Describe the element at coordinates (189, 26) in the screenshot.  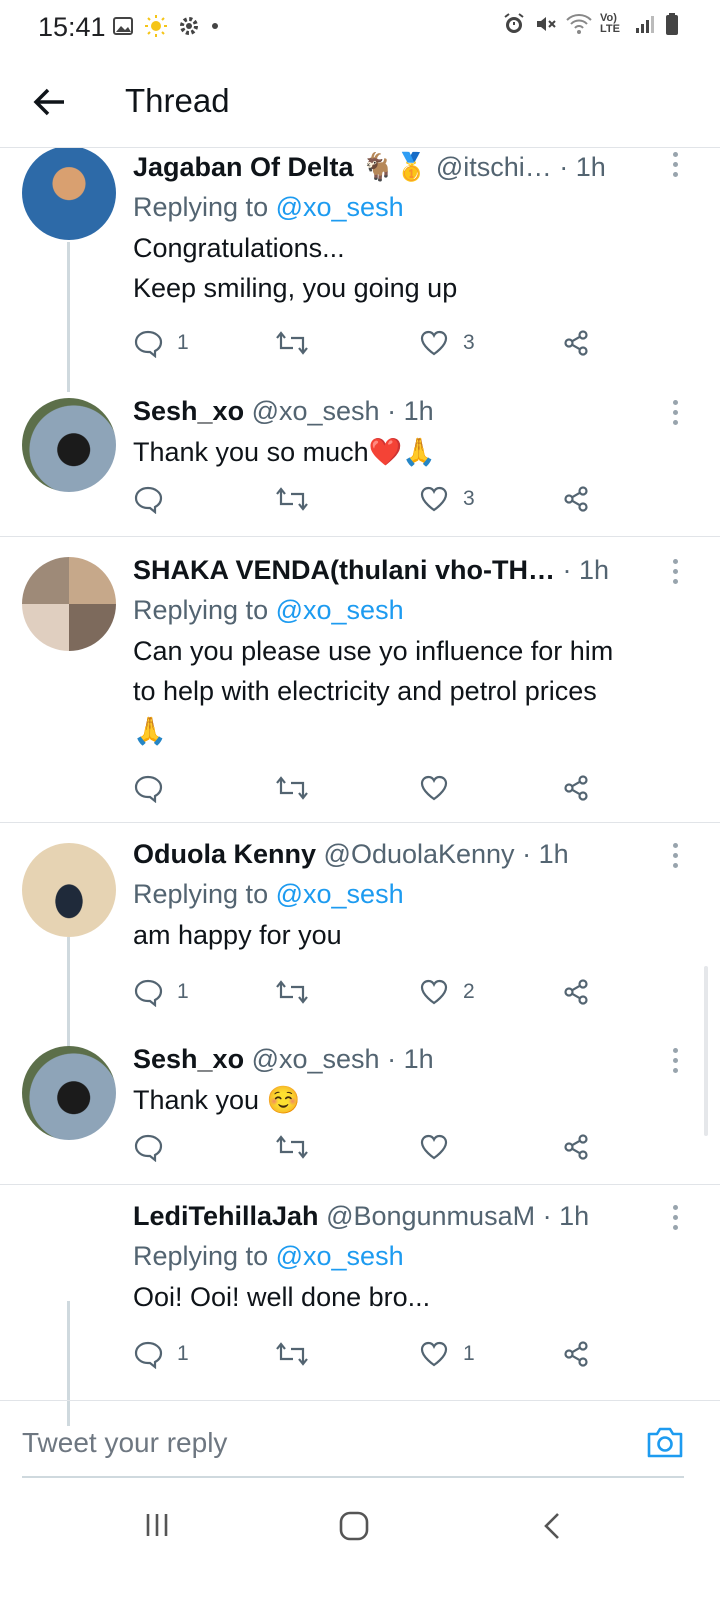
I see `settings-gear-icon` at that location.